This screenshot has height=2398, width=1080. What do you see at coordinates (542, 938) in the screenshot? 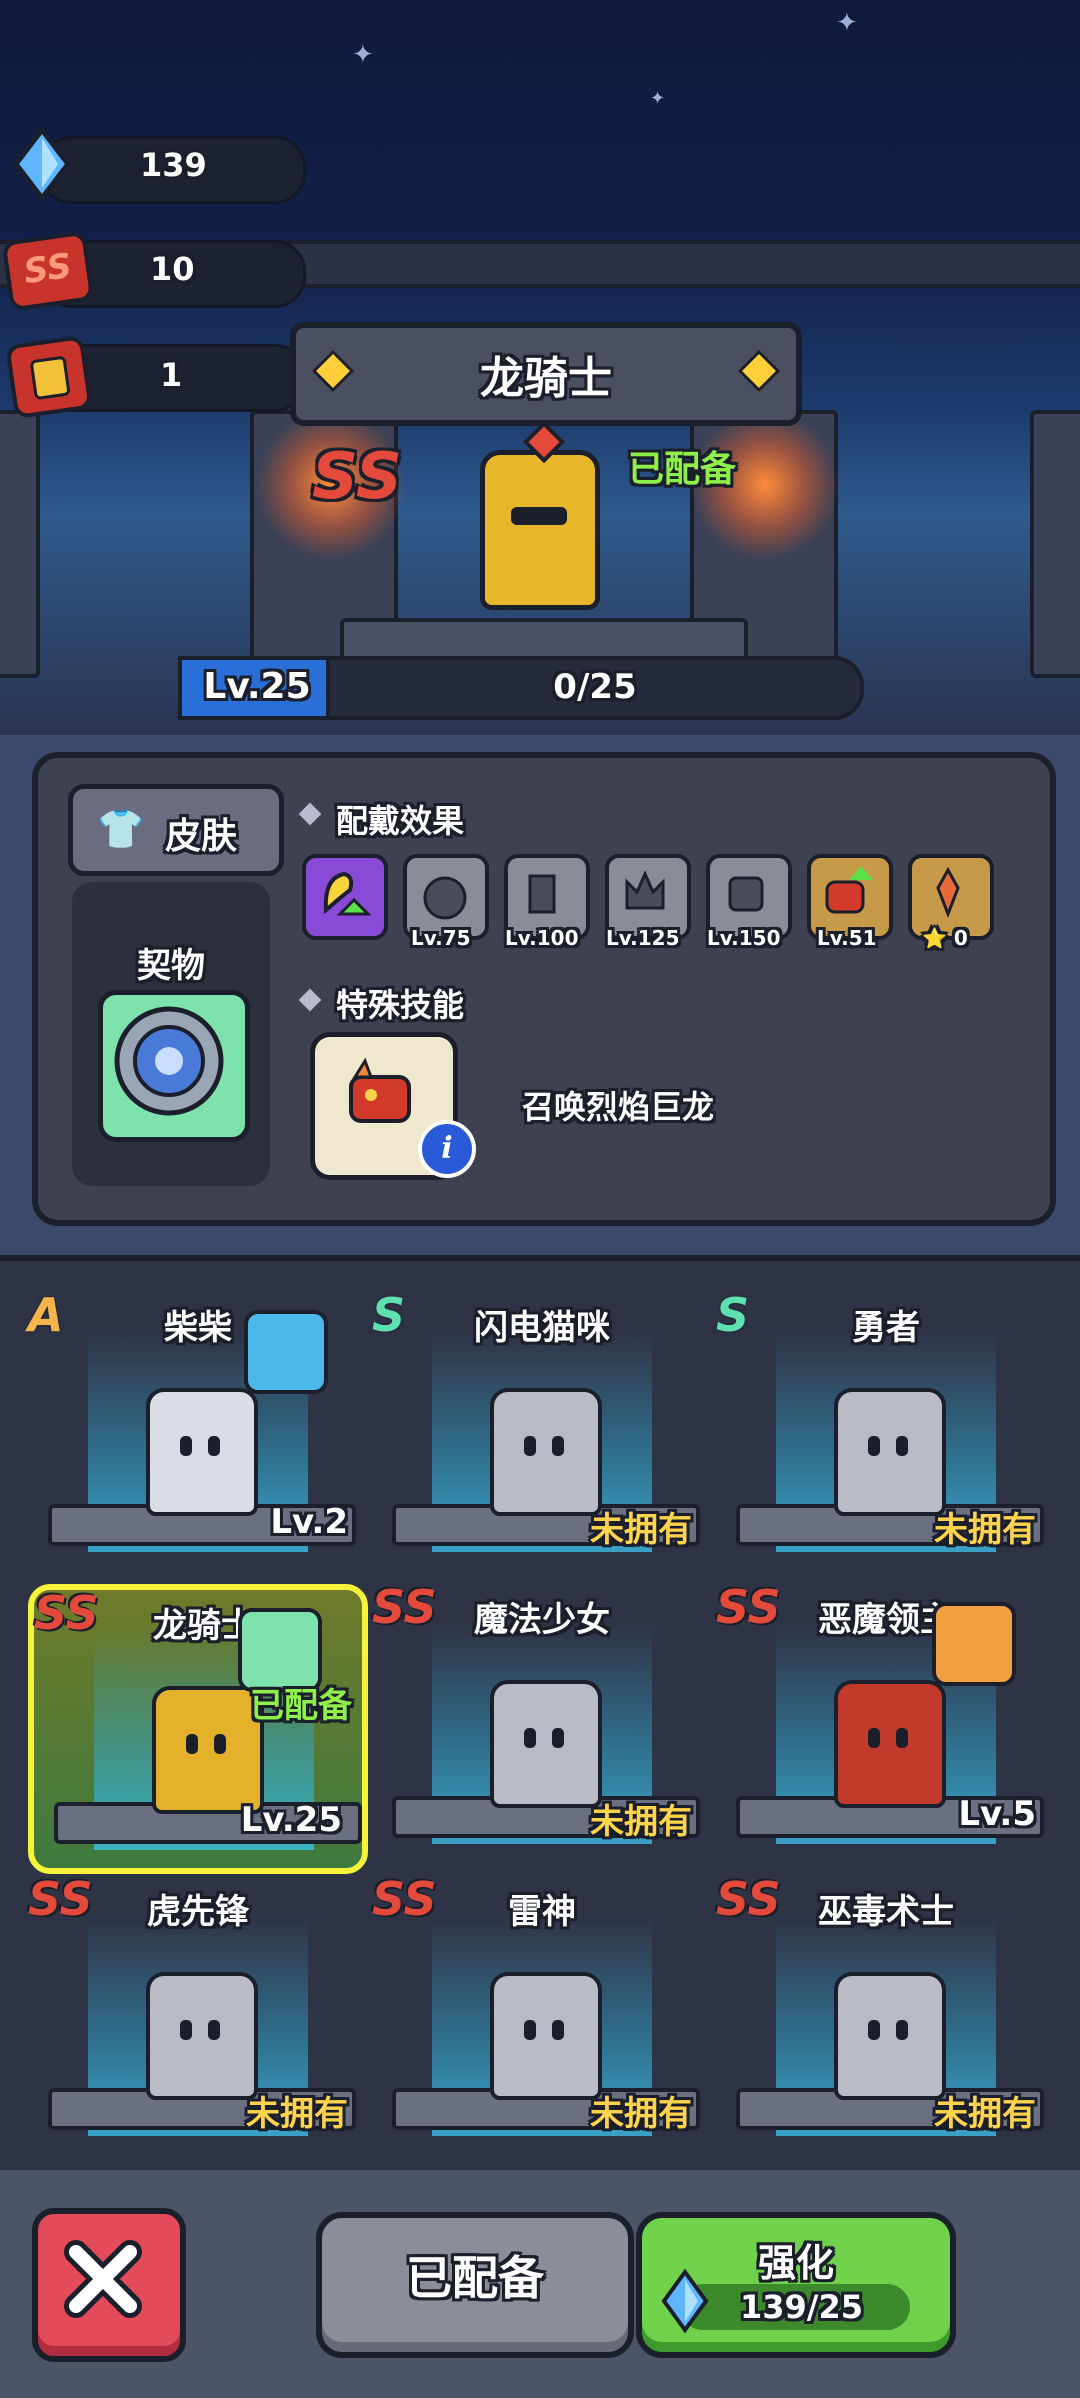
I see `effect-level-label: Lv.100` at bounding box center [542, 938].